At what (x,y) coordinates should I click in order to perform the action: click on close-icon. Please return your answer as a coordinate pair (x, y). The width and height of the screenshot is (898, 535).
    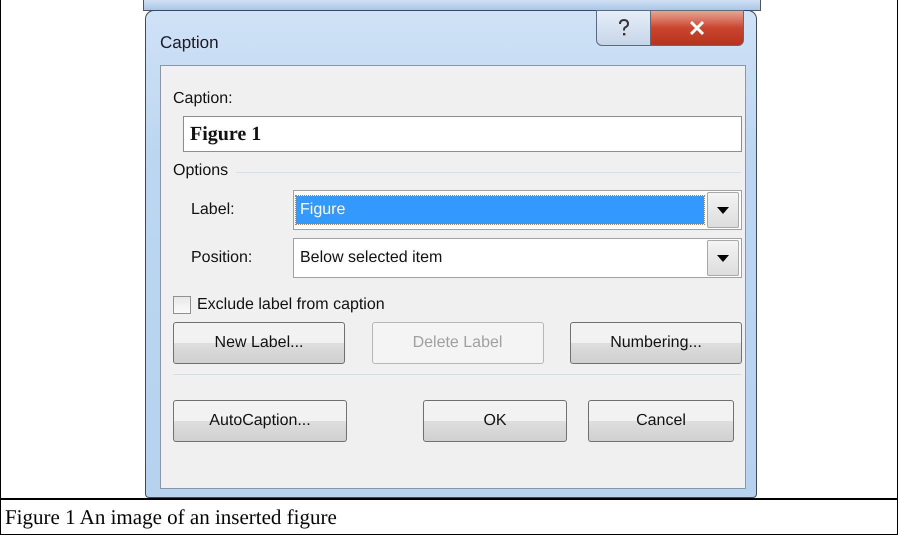
    Looking at the image, I should click on (697, 28).